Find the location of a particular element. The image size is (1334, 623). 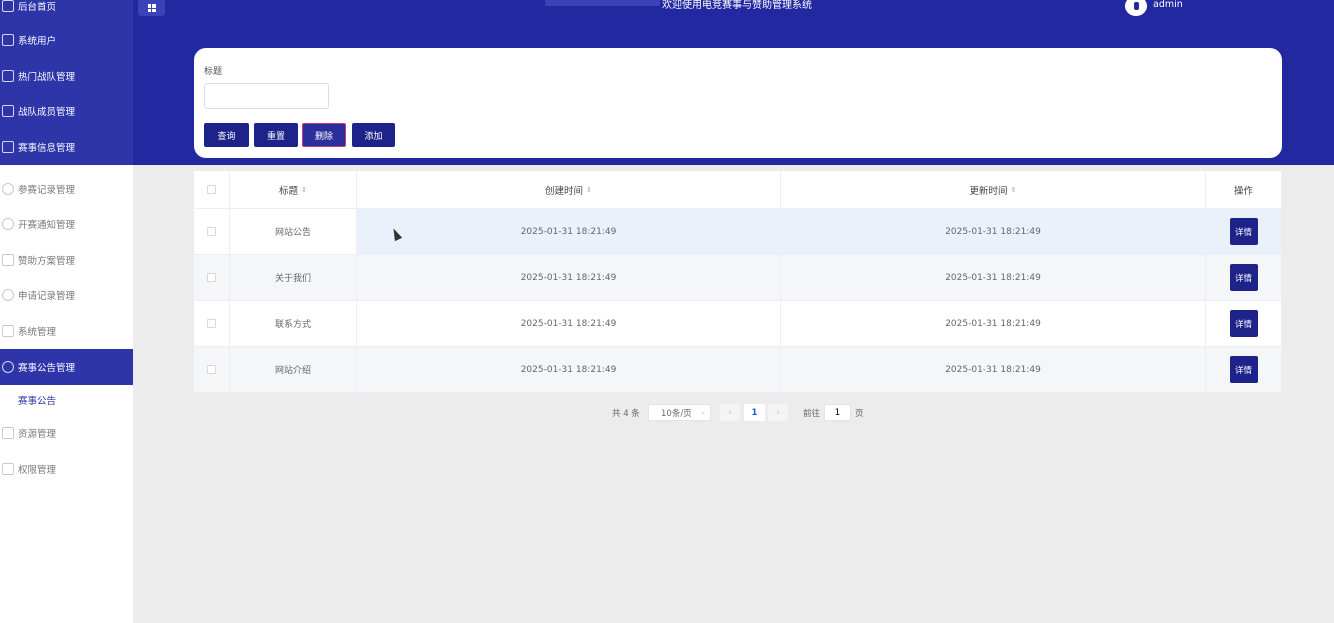

chevron-left-icon: ‹ is located at coordinates (730, 412).